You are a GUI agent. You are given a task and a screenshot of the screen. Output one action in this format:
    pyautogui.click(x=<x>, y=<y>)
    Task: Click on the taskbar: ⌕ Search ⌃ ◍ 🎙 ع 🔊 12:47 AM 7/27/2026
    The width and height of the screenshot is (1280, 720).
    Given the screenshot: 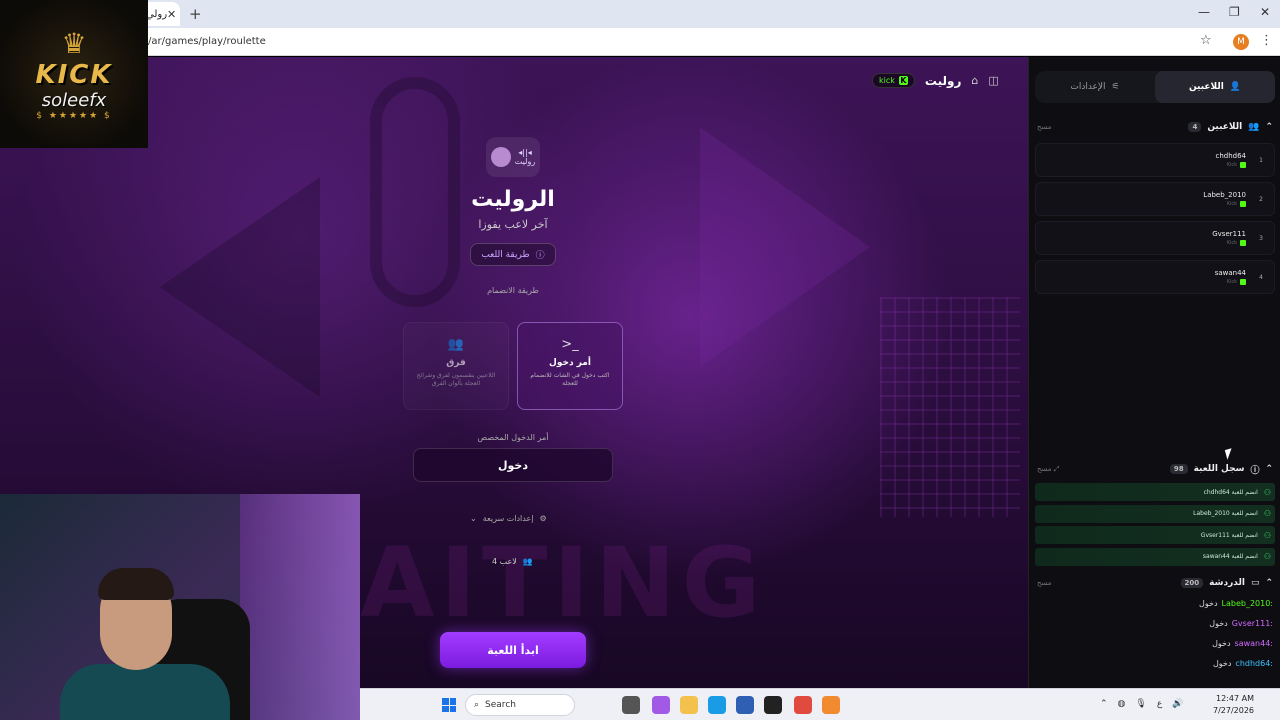 What is the action you would take?
    pyautogui.click(x=820, y=704)
    